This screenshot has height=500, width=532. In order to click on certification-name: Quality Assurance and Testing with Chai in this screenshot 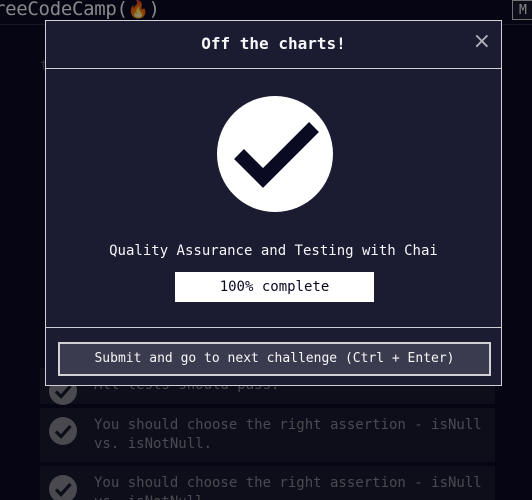, I will do `click(273, 251)`.